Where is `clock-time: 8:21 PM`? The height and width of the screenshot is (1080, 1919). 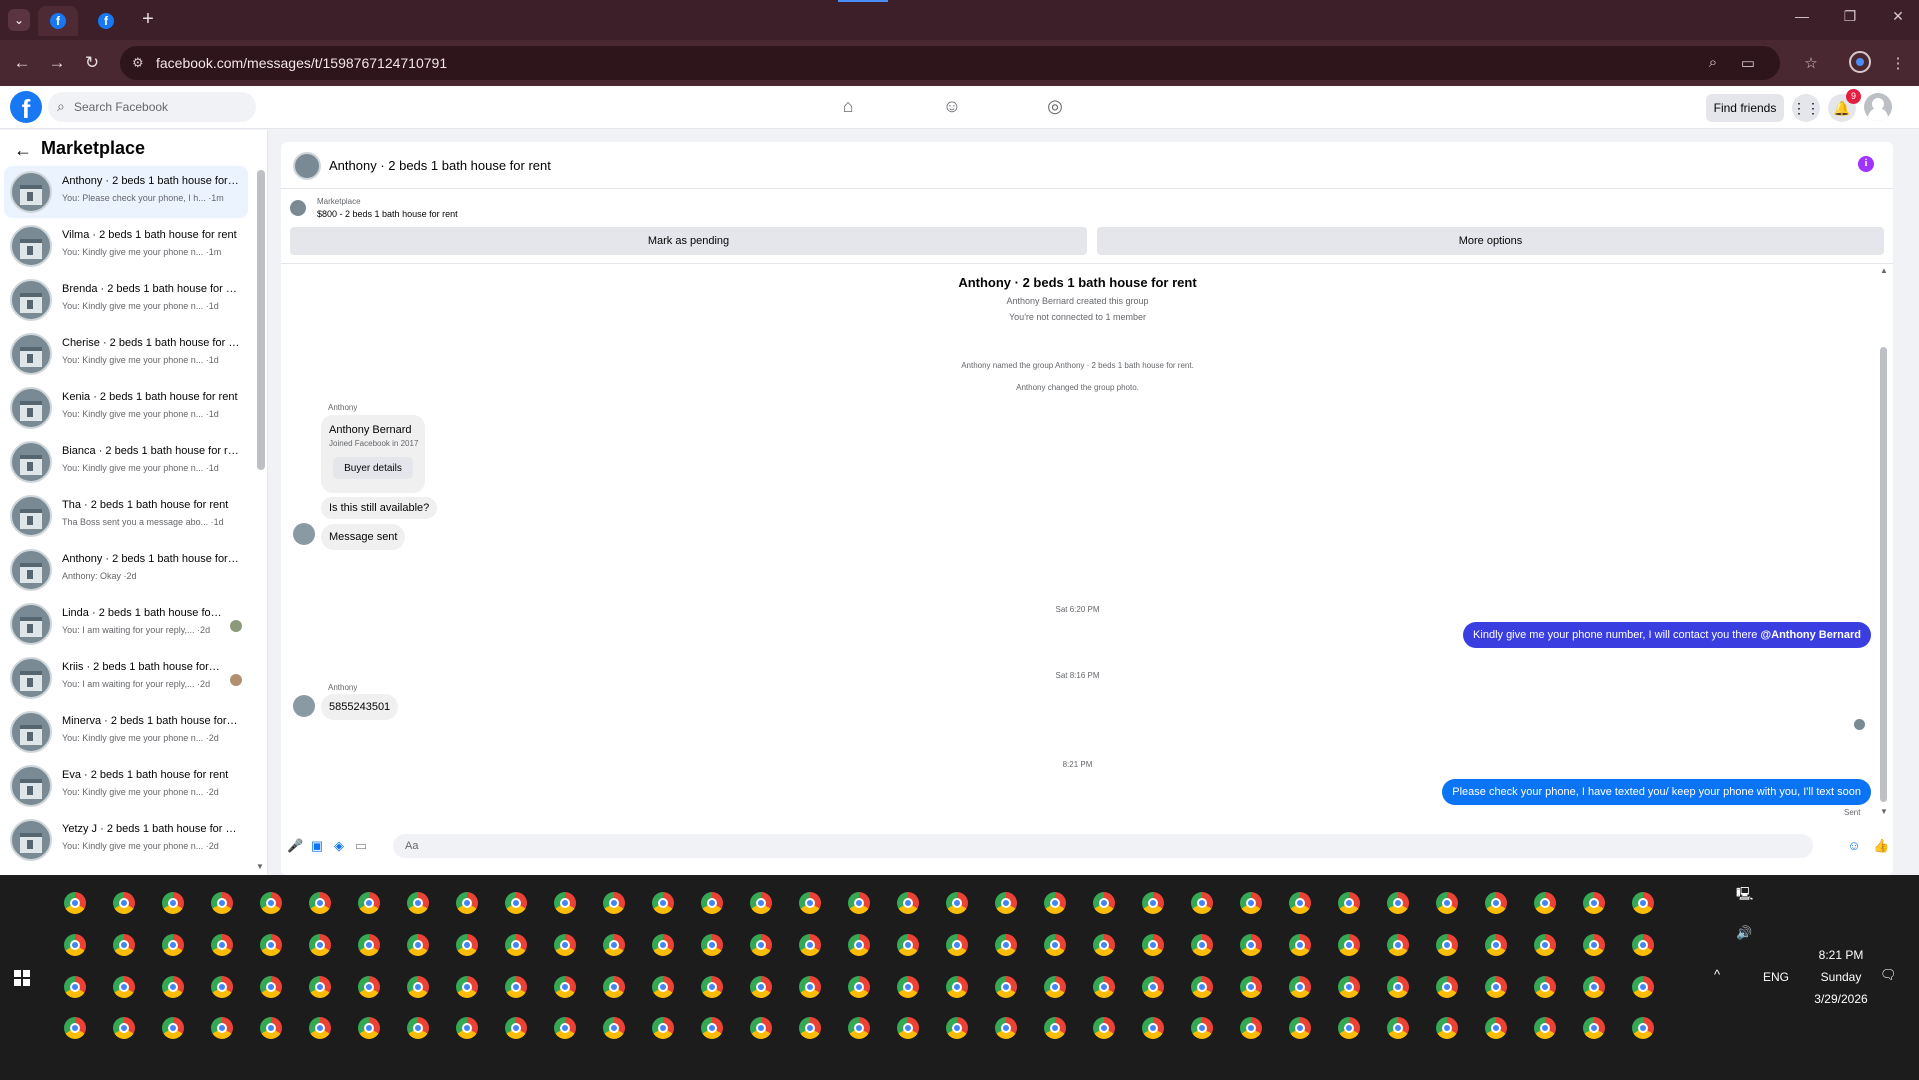 clock-time: 8:21 PM is located at coordinates (1841, 955).